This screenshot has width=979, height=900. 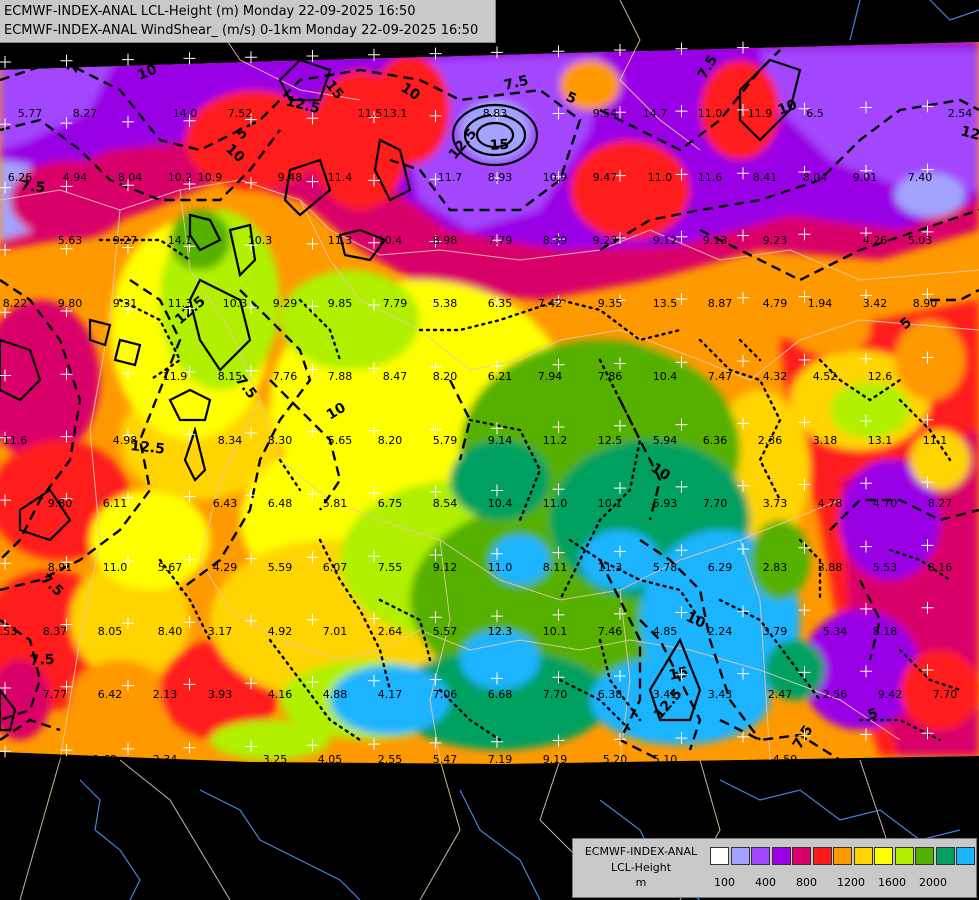 What do you see at coordinates (395, 376) in the screenshot?
I see `station-value: 8.47` at bounding box center [395, 376].